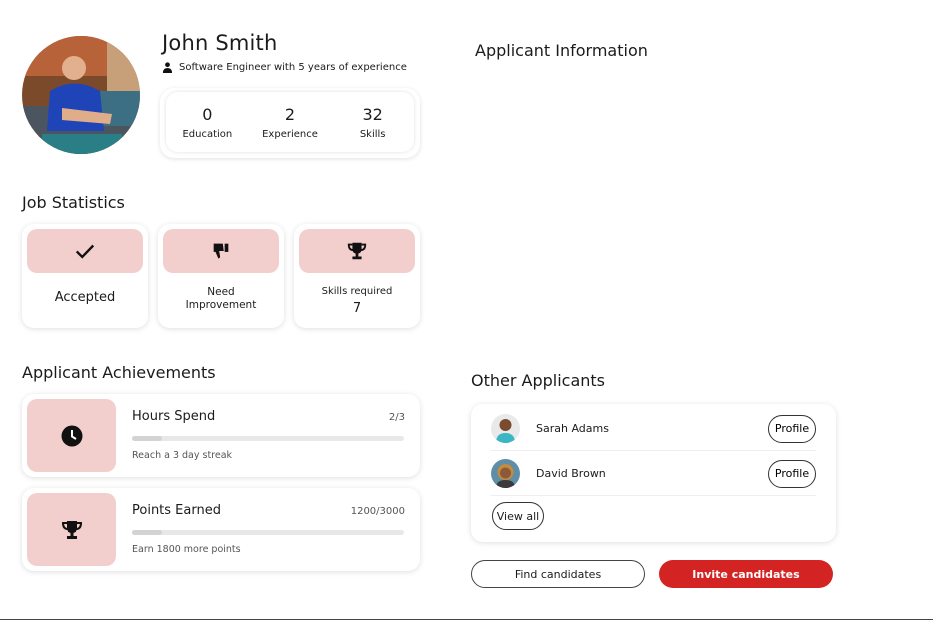 Image resolution: width=933 pixels, height=621 pixels. Describe the element at coordinates (186, 549) in the screenshot. I see `achievement-description: Earn 1800 more points` at that location.